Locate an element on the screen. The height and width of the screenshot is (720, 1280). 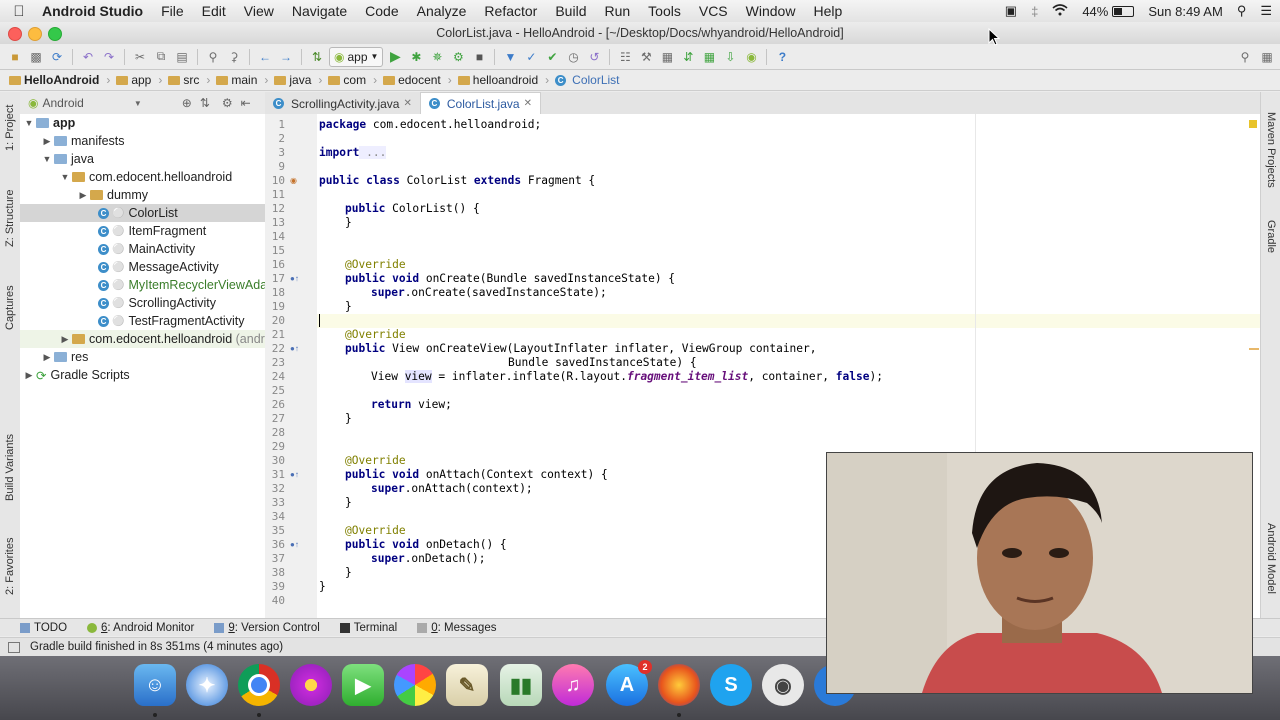
run-icon: ▶ is located at coordinates (395, 57).